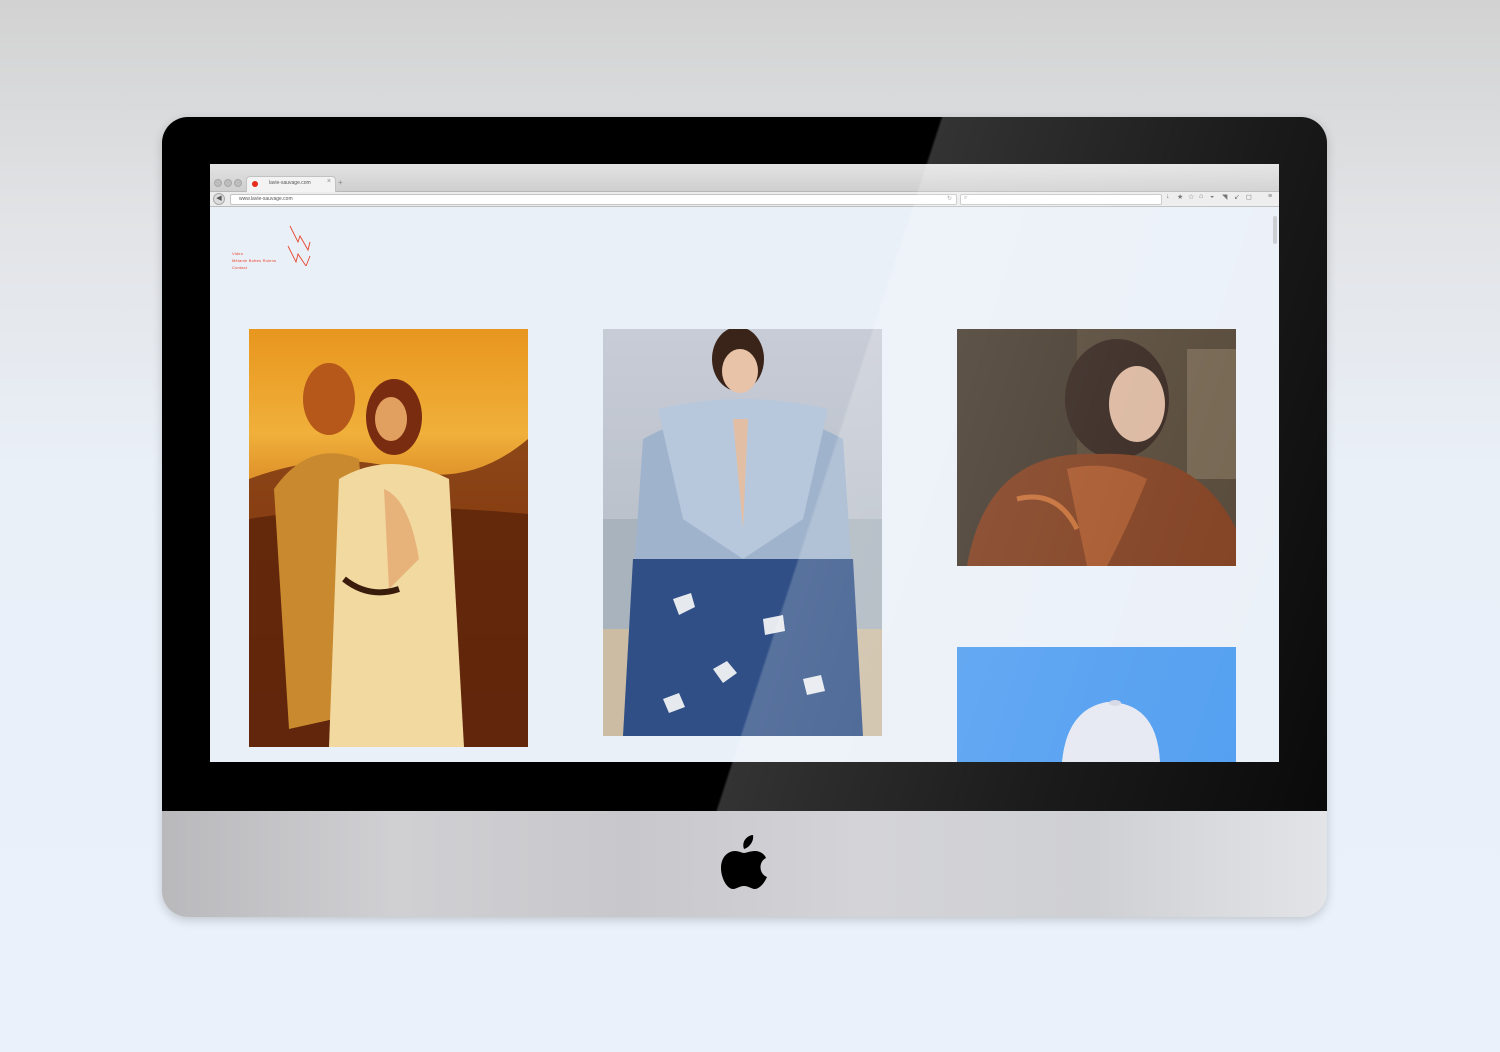  What do you see at coordinates (1212, 196) in the screenshot?
I see `pocket-icon: ◒` at bounding box center [1212, 196].